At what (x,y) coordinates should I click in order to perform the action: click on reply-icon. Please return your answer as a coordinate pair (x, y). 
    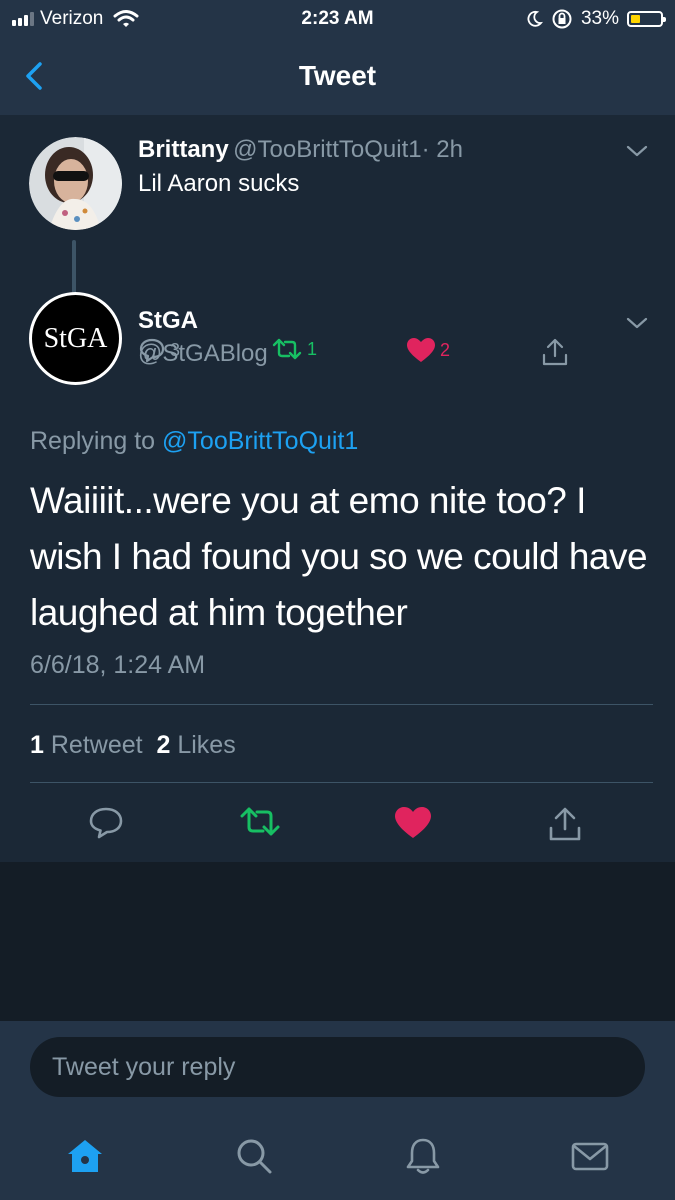
    Looking at the image, I should click on (106, 823).